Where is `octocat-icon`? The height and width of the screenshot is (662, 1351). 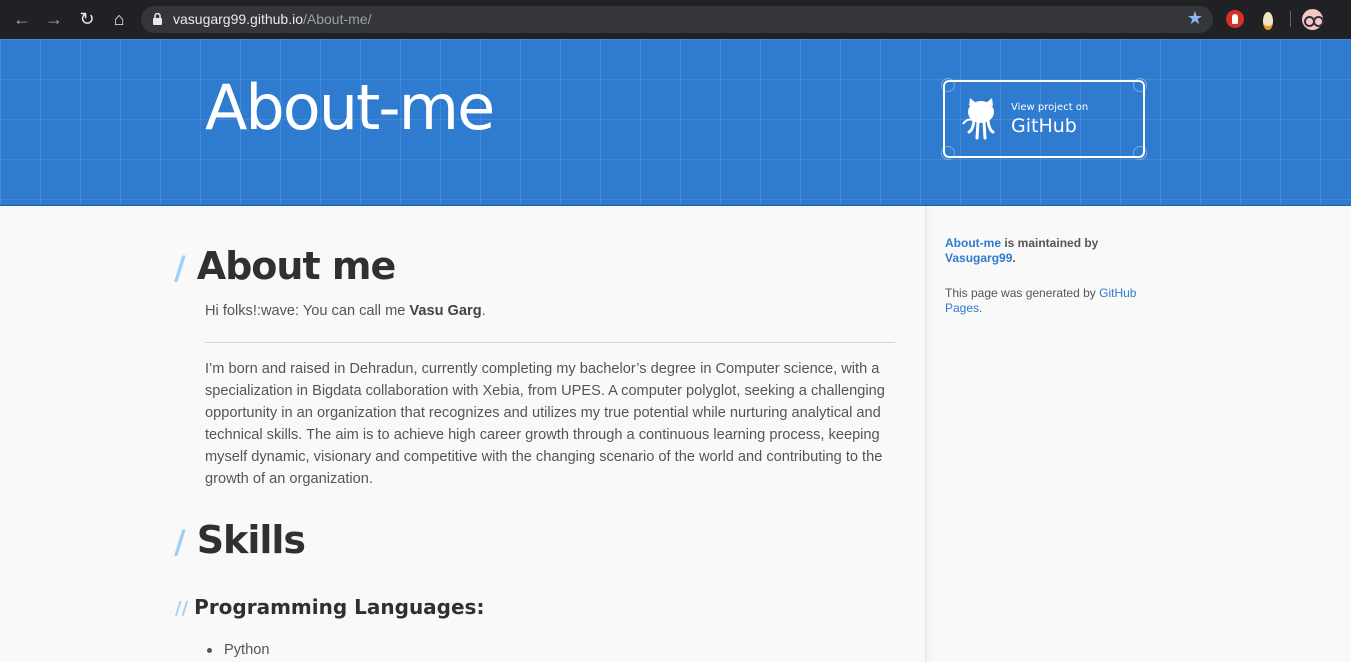 octocat-icon is located at coordinates (978, 119).